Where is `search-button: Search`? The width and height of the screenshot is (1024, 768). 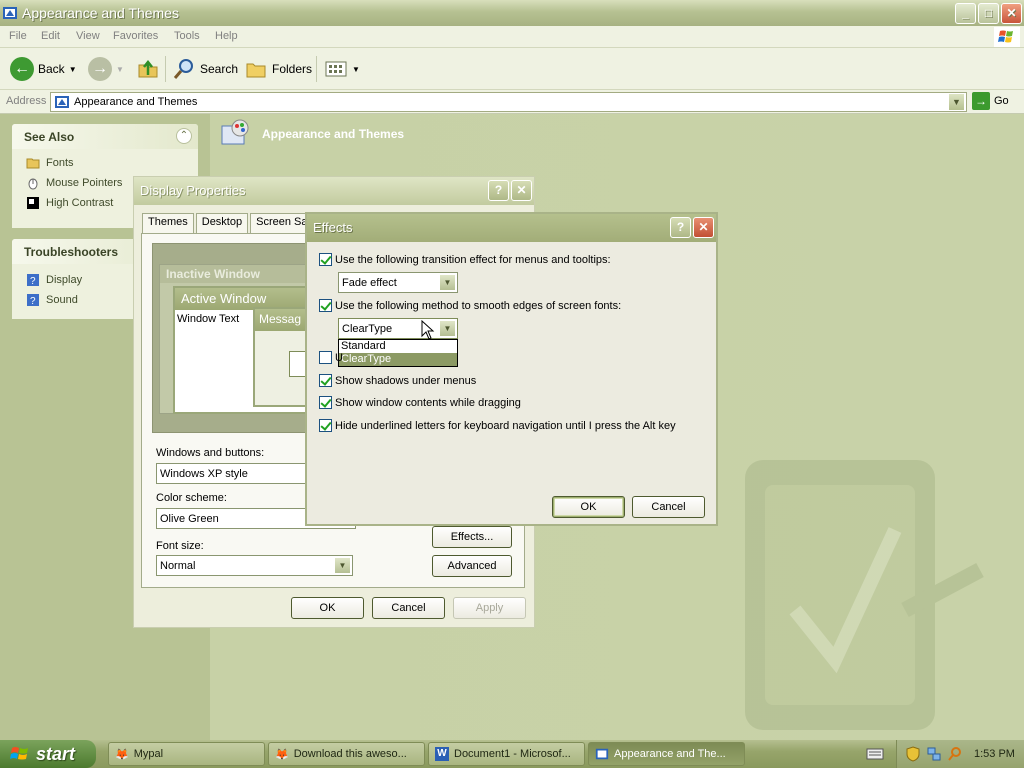 search-button: Search is located at coordinates (205, 69).